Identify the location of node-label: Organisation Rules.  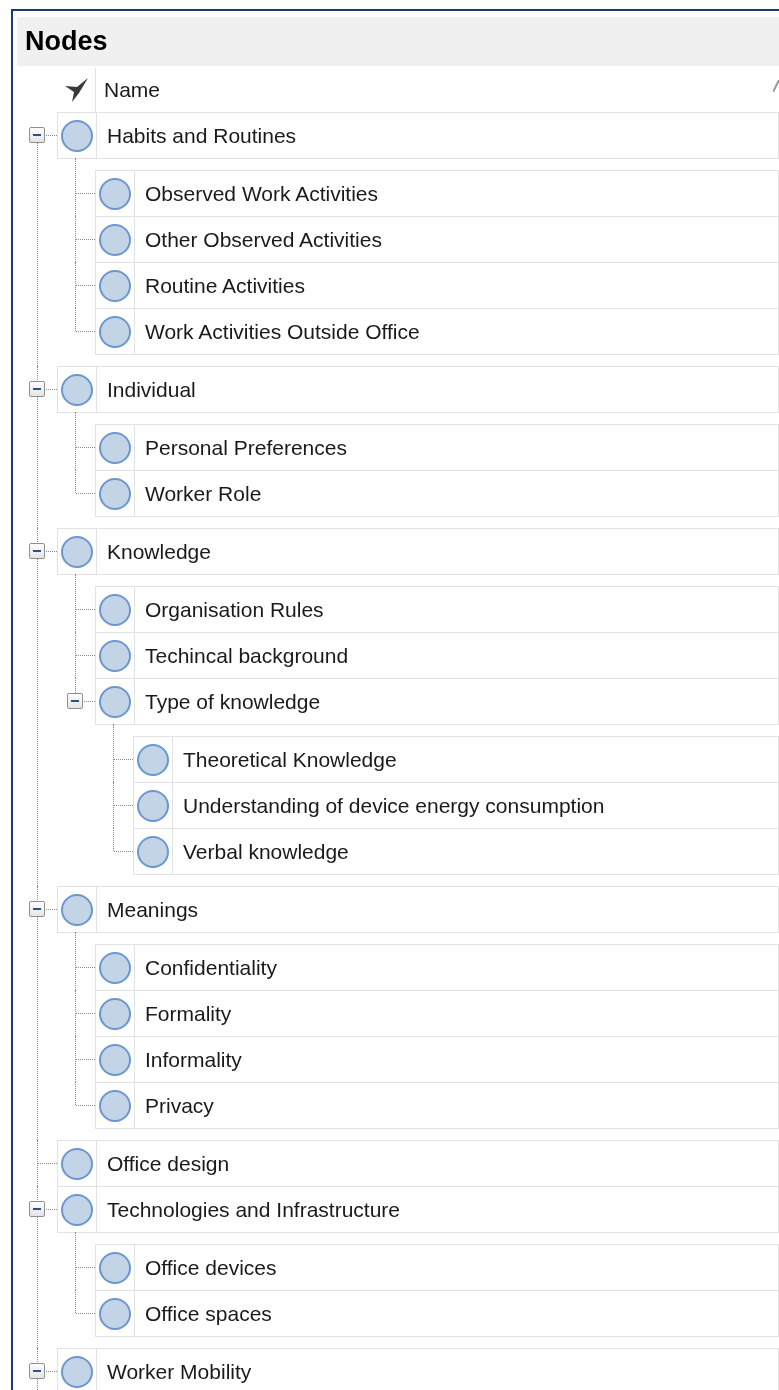
(234, 609).